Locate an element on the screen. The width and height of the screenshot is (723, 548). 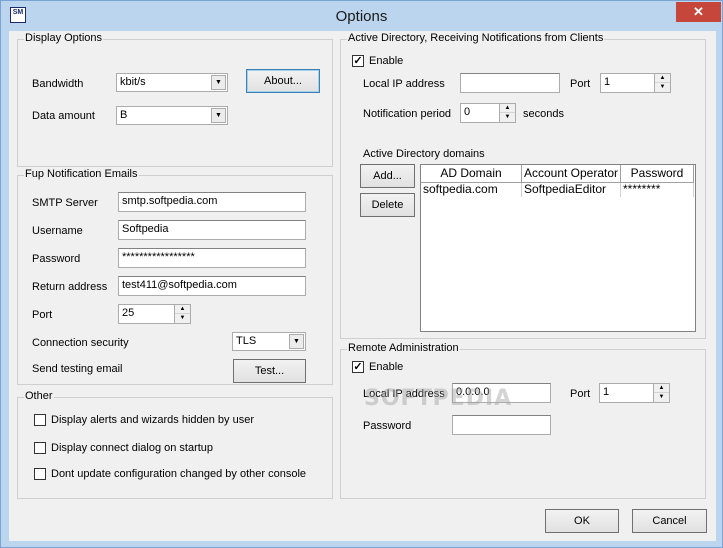
smtp-server-input: smtp.softpedia.com is located at coordinates (212, 202).